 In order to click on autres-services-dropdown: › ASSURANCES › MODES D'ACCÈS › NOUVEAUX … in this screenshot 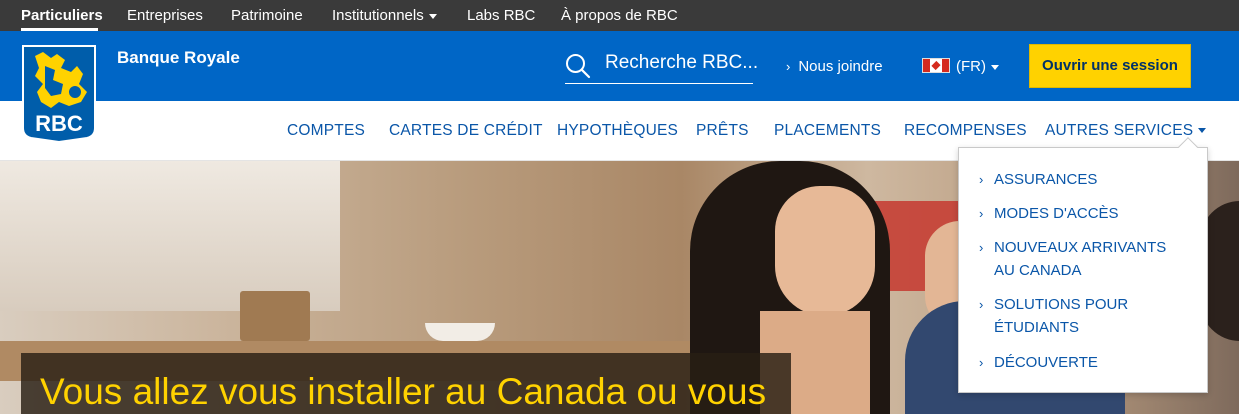, I will do `click(1083, 265)`.